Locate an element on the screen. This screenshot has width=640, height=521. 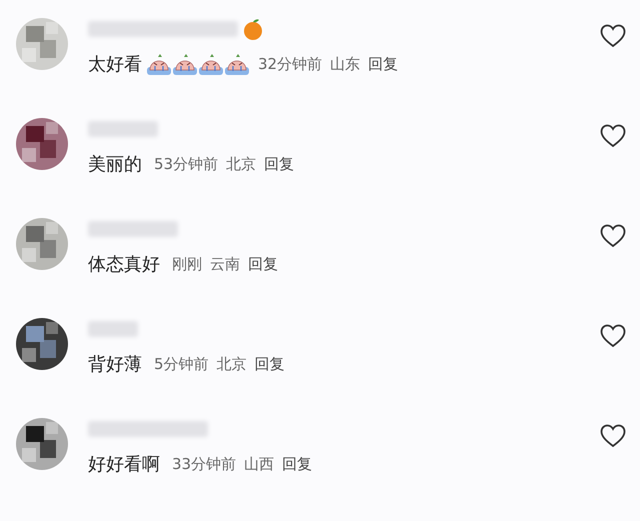
comment-location: 云南 is located at coordinates (225, 264).